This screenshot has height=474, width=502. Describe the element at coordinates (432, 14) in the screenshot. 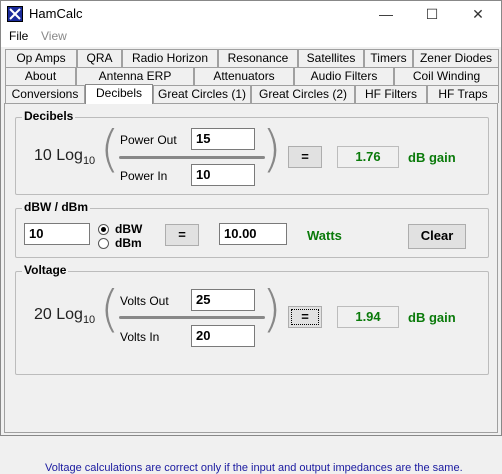

I see `maximize-button: ☐` at that location.